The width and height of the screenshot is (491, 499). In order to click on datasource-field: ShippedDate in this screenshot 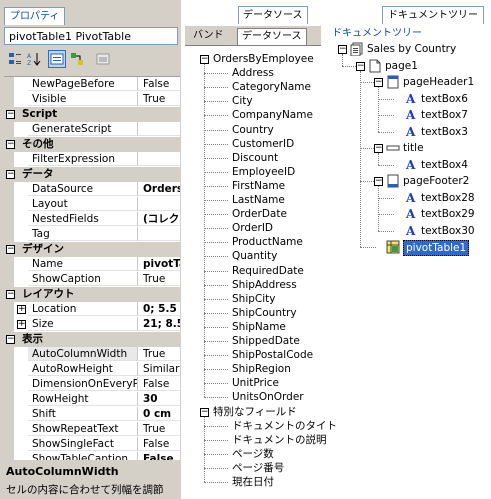, I will do `click(266, 341)`.